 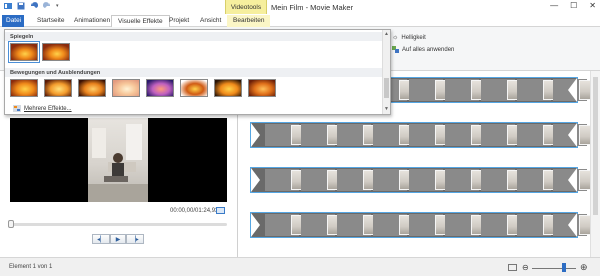 I want to click on zoom-slider-handle, so click(x=564, y=267).